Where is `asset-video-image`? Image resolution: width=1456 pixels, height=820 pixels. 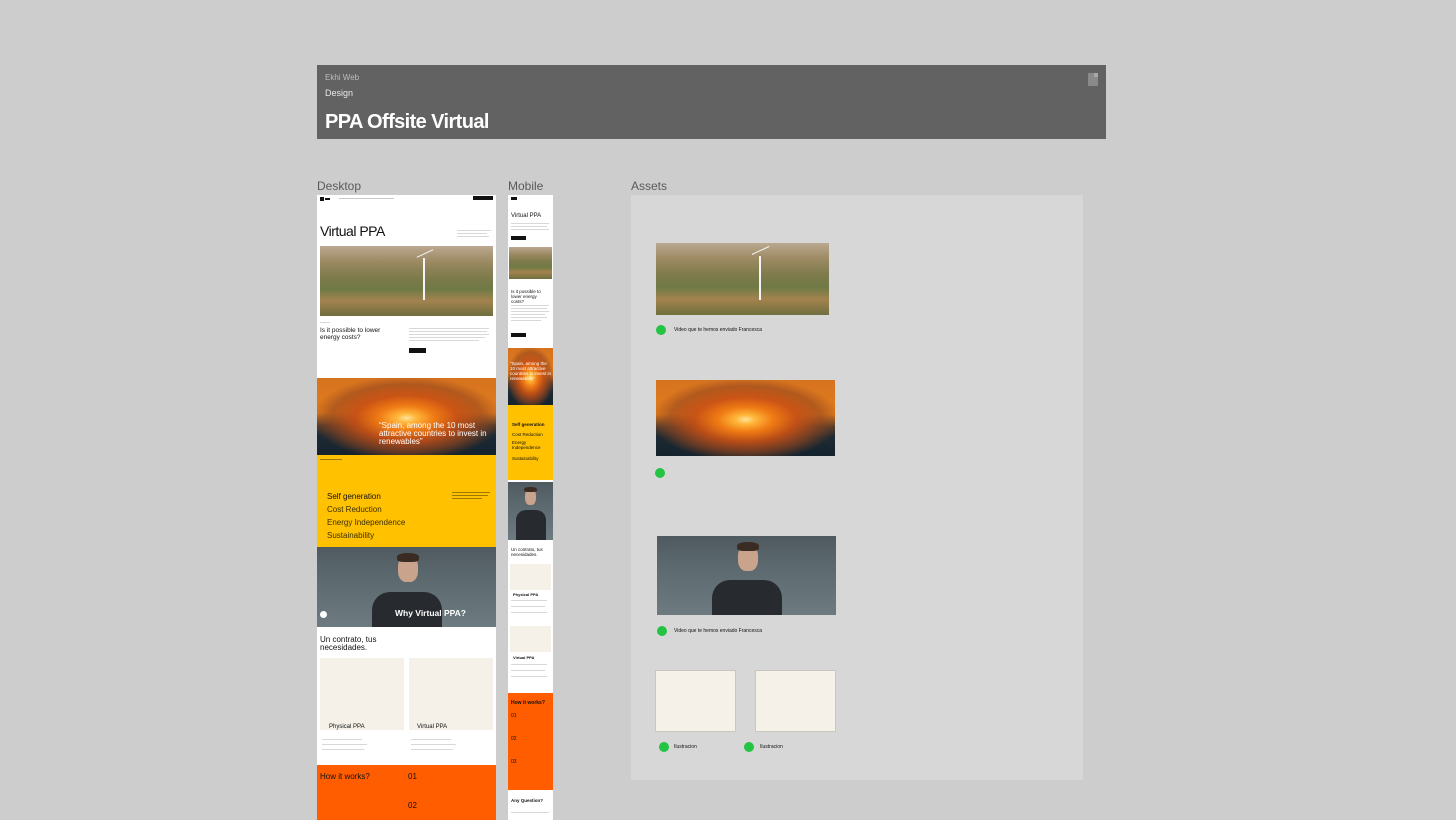
asset-video-image is located at coordinates (746, 575).